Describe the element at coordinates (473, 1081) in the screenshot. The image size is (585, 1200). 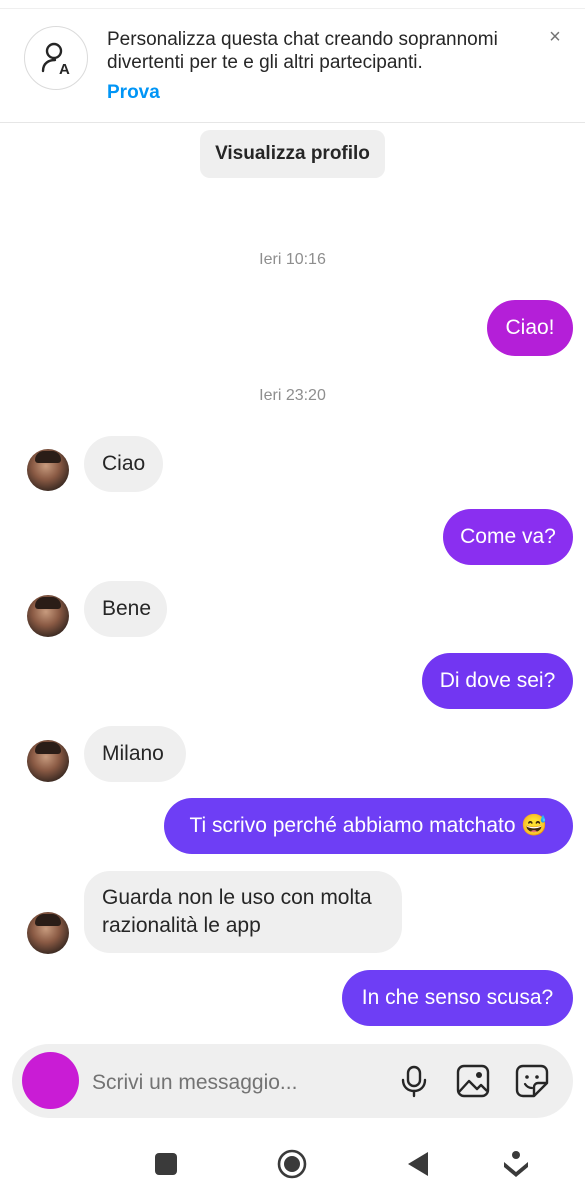
I see `gallery-icon` at that location.